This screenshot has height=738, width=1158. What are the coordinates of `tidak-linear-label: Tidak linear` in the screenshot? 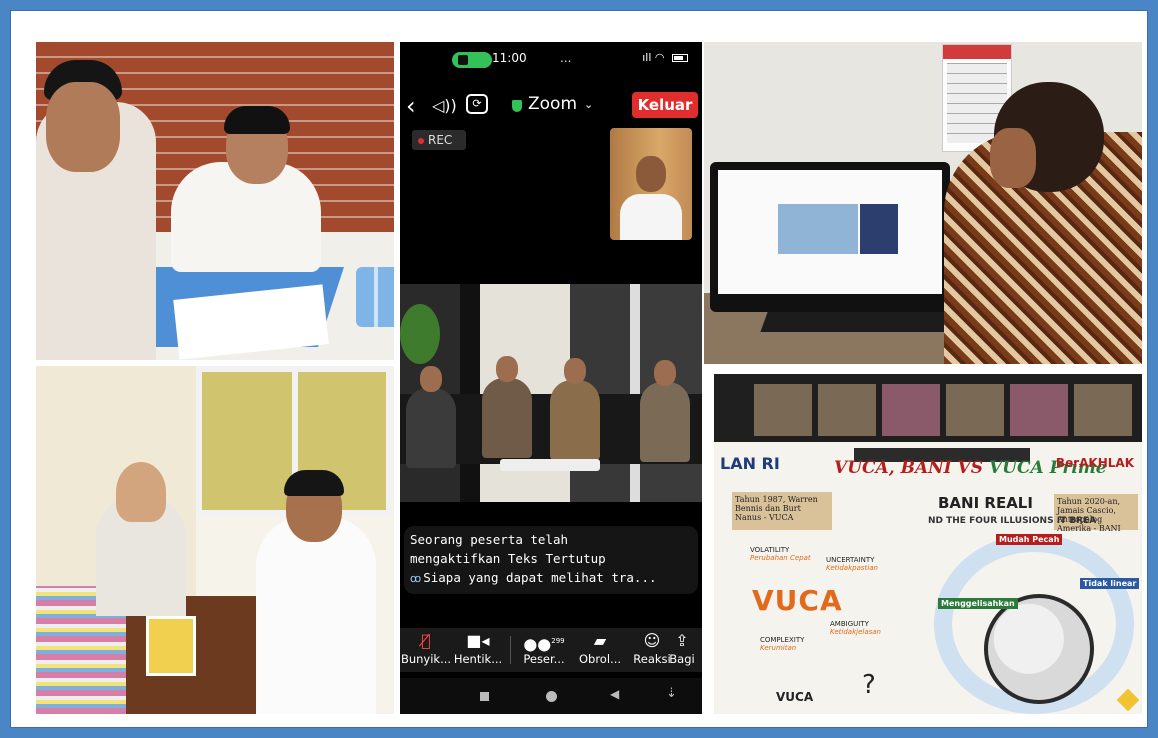 It's located at (1110, 583).